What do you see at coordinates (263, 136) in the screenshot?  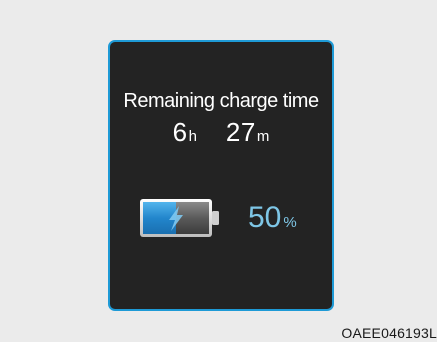 I see `minutes-unit: m` at bounding box center [263, 136].